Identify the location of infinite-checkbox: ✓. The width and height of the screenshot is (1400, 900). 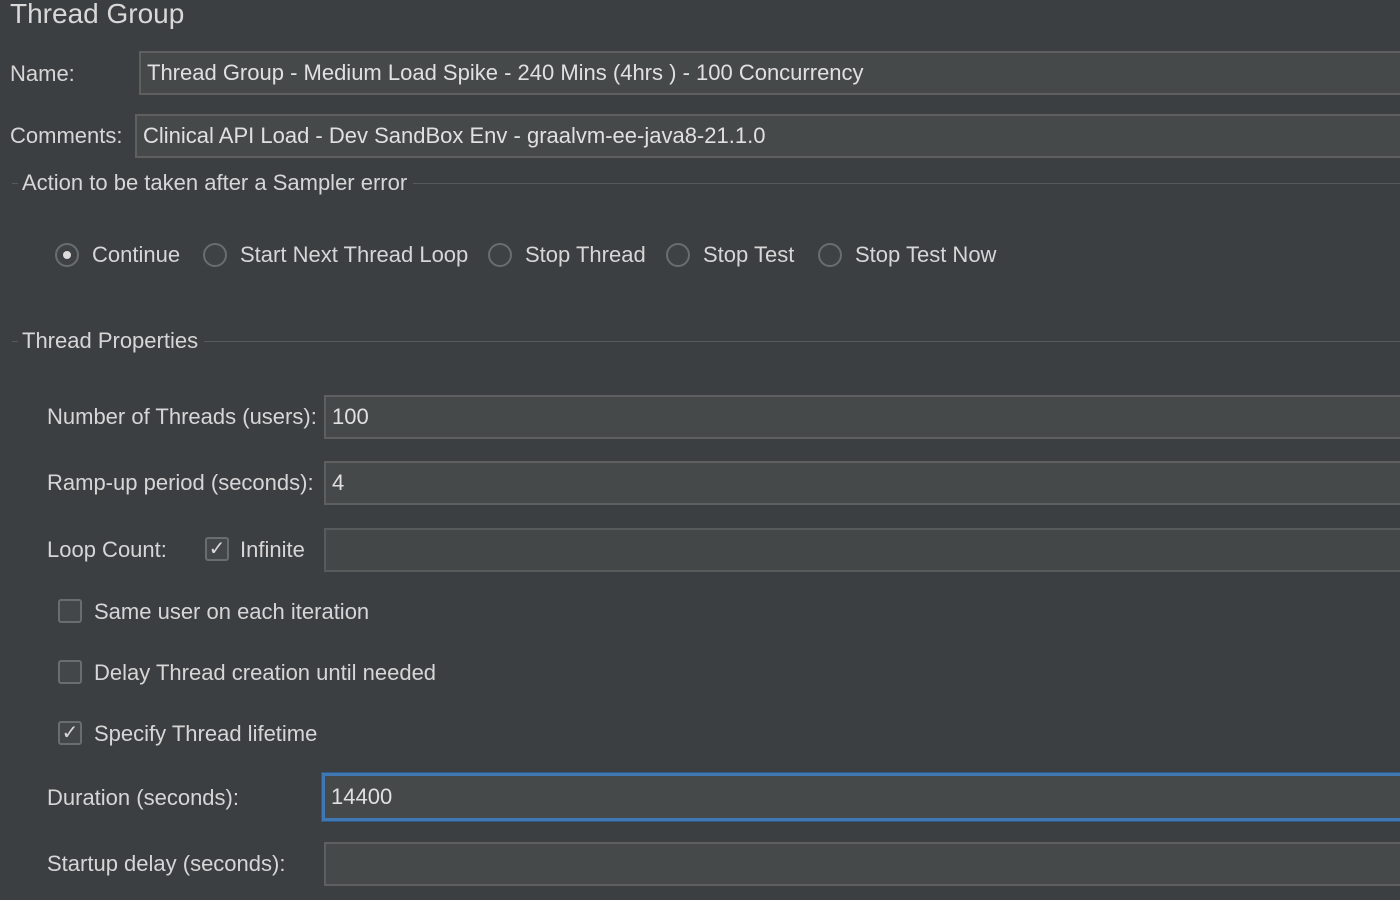
(217, 549).